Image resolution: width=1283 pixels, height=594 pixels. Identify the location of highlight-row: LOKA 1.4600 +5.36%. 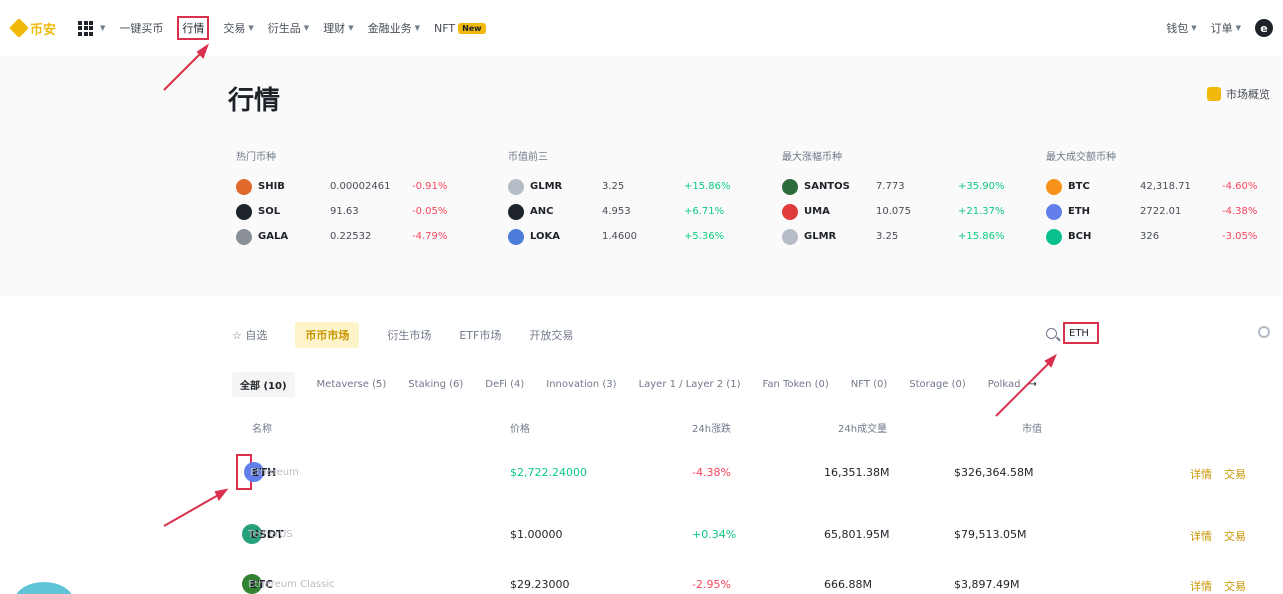
(633, 236).